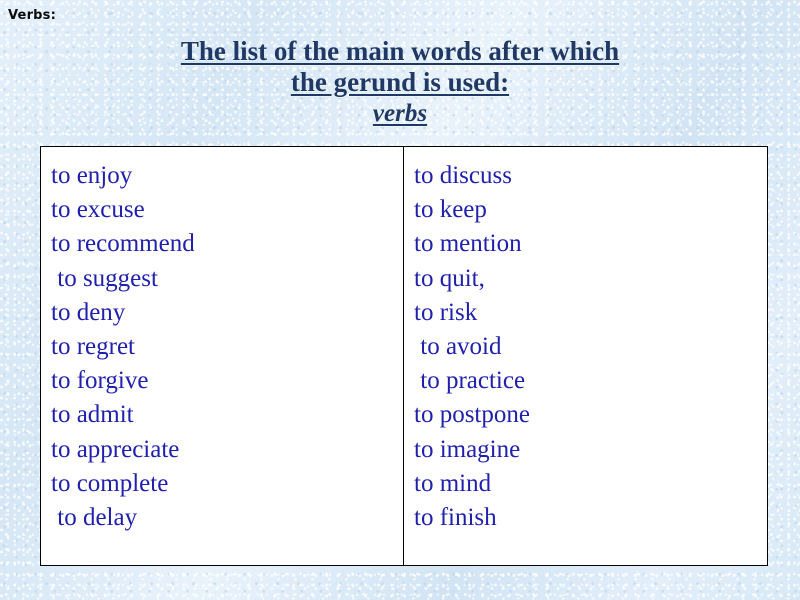 This screenshot has height=600, width=800. Describe the element at coordinates (115, 449) in the screenshot. I see `verb-item: to appreciate` at that location.